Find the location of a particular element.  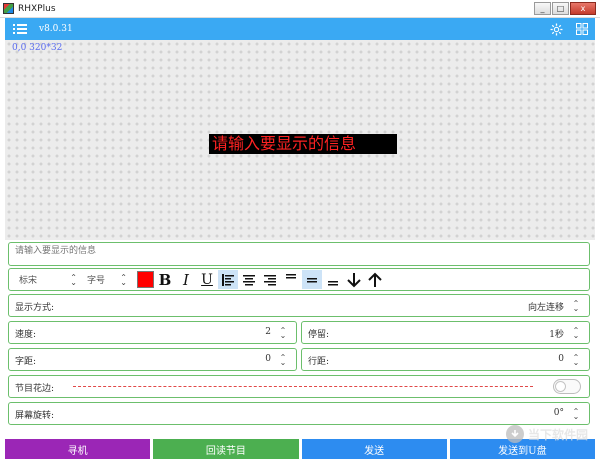

screen-rotation-value: 0° is located at coordinates (558, 413).